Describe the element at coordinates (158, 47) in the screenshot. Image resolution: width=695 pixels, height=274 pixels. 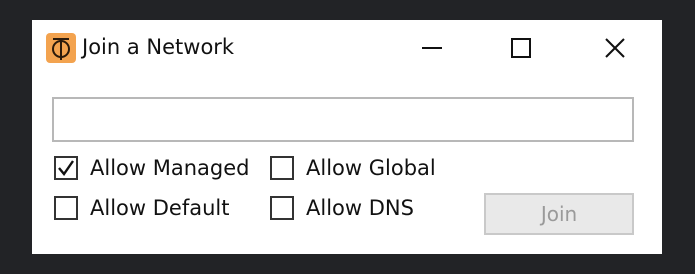
I see `window-title: Join a Network` at that location.